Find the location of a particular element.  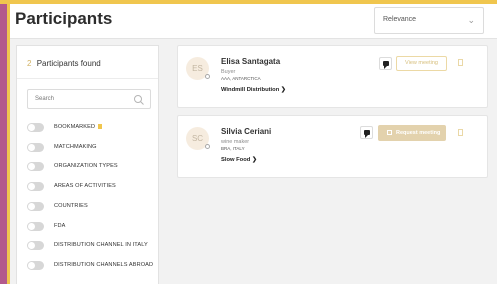

filter-label: ORGANIZATION TYPES is located at coordinates (86, 166).